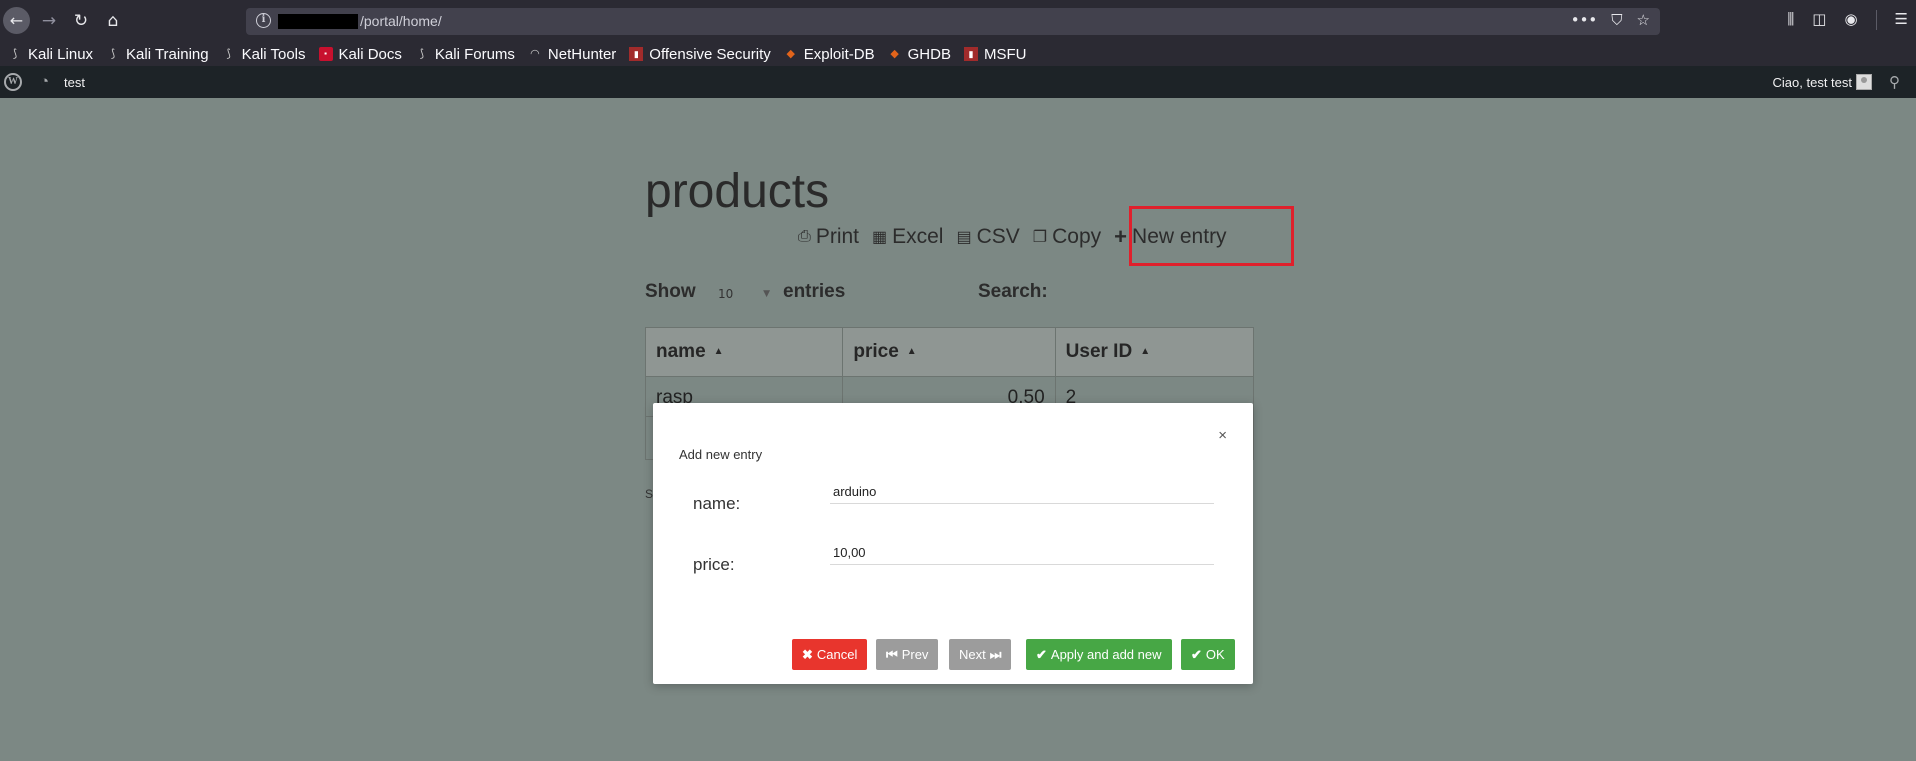 The height and width of the screenshot is (761, 1916). Describe the element at coordinates (318, 21) in the screenshot. I see `redacted-host` at that location.